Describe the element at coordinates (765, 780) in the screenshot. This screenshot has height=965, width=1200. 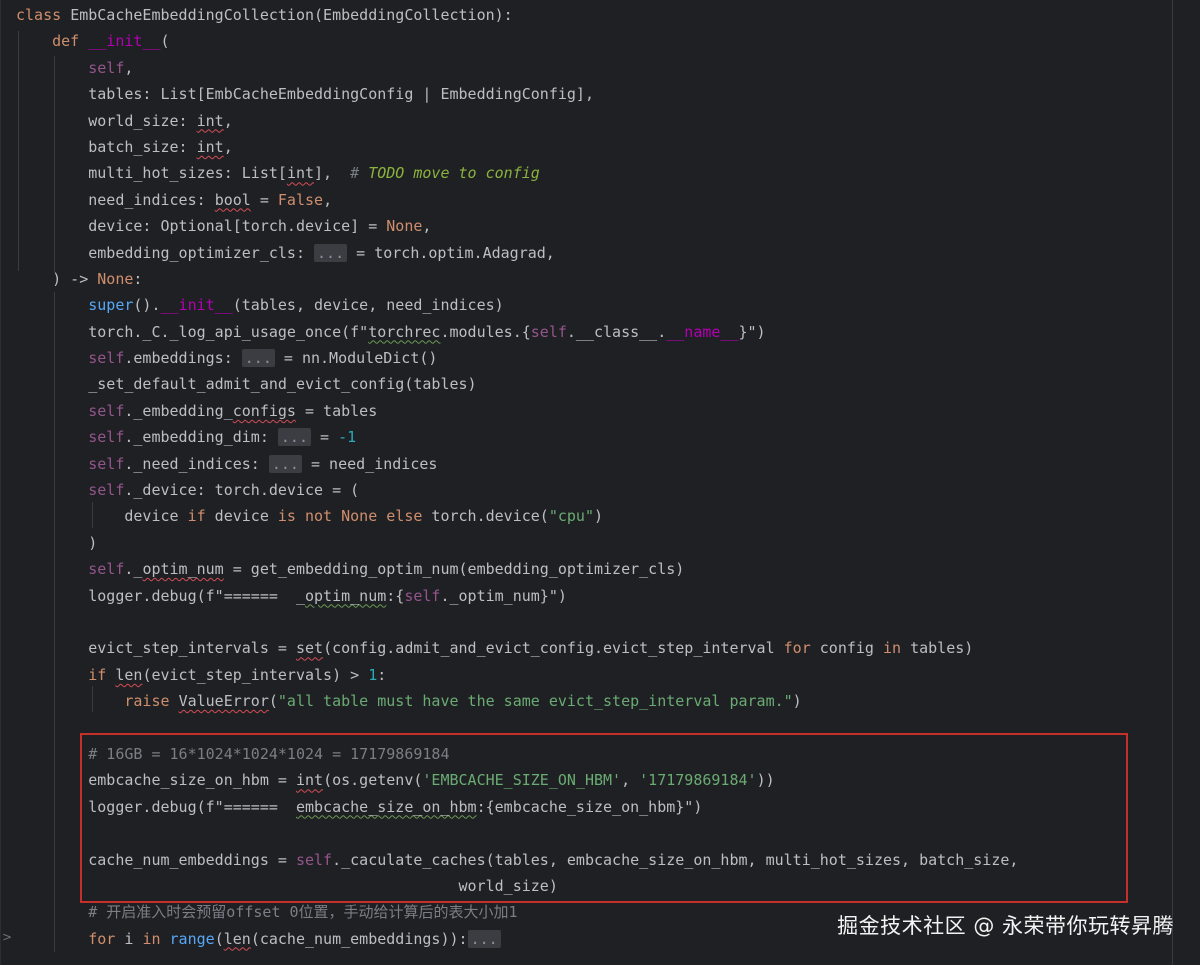
I see `code-token: ))` at that location.